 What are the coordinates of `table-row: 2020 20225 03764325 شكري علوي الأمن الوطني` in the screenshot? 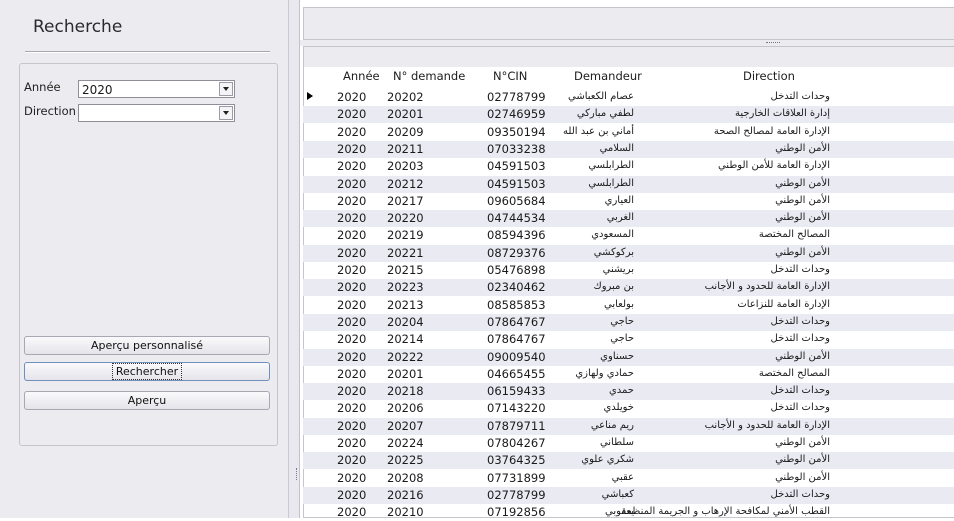 It's located at (628, 461).